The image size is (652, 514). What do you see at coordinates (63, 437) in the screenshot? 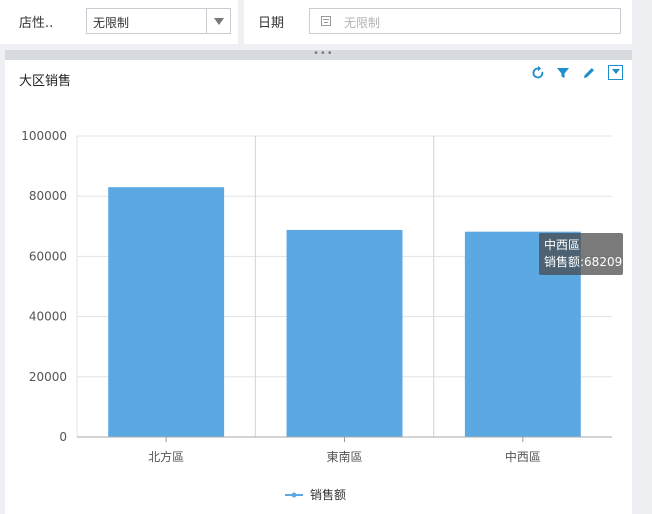
I see `y-tick-label: 0` at bounding box center [63, 437].